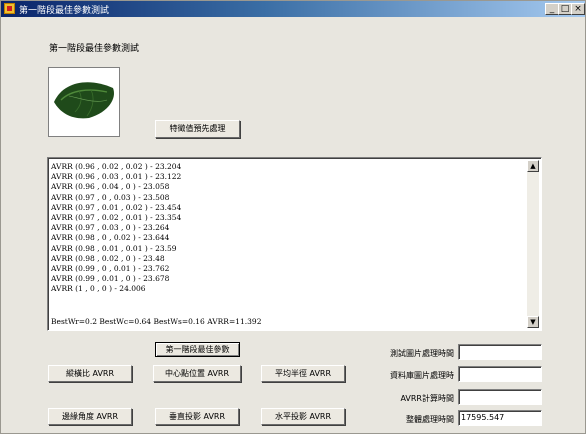  I want to click on preprocess-button: 特徵值預先處理, so click(197, 129).